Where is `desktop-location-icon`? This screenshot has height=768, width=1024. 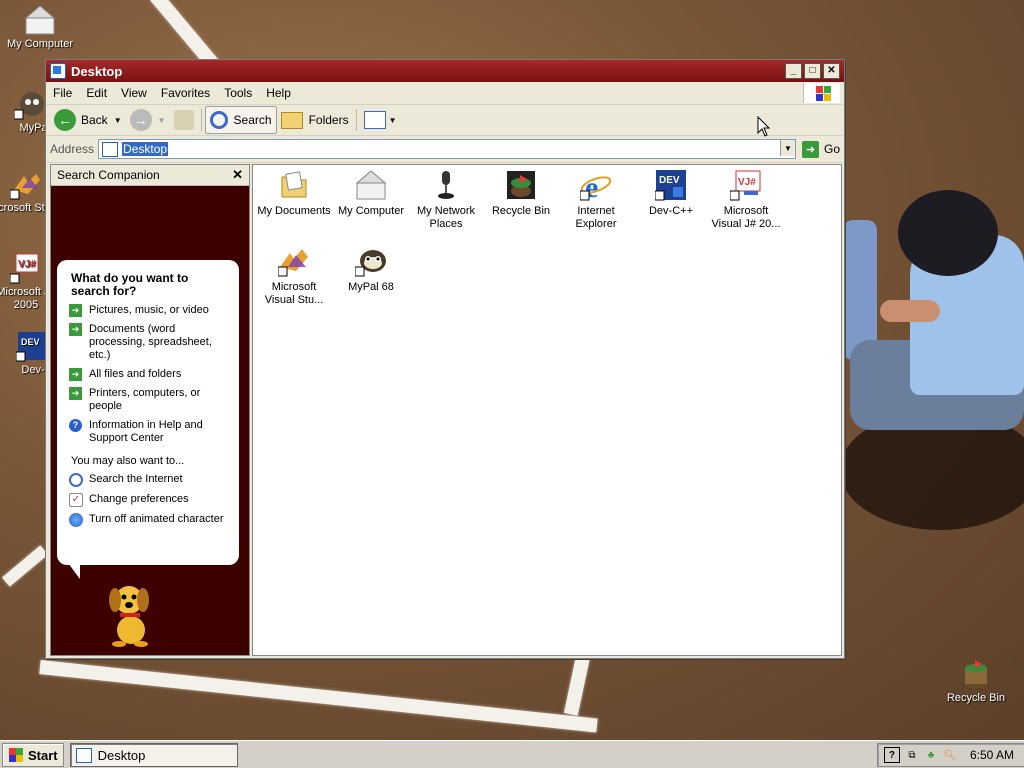 desktop-location-icon is located at coordinates (110, 149).